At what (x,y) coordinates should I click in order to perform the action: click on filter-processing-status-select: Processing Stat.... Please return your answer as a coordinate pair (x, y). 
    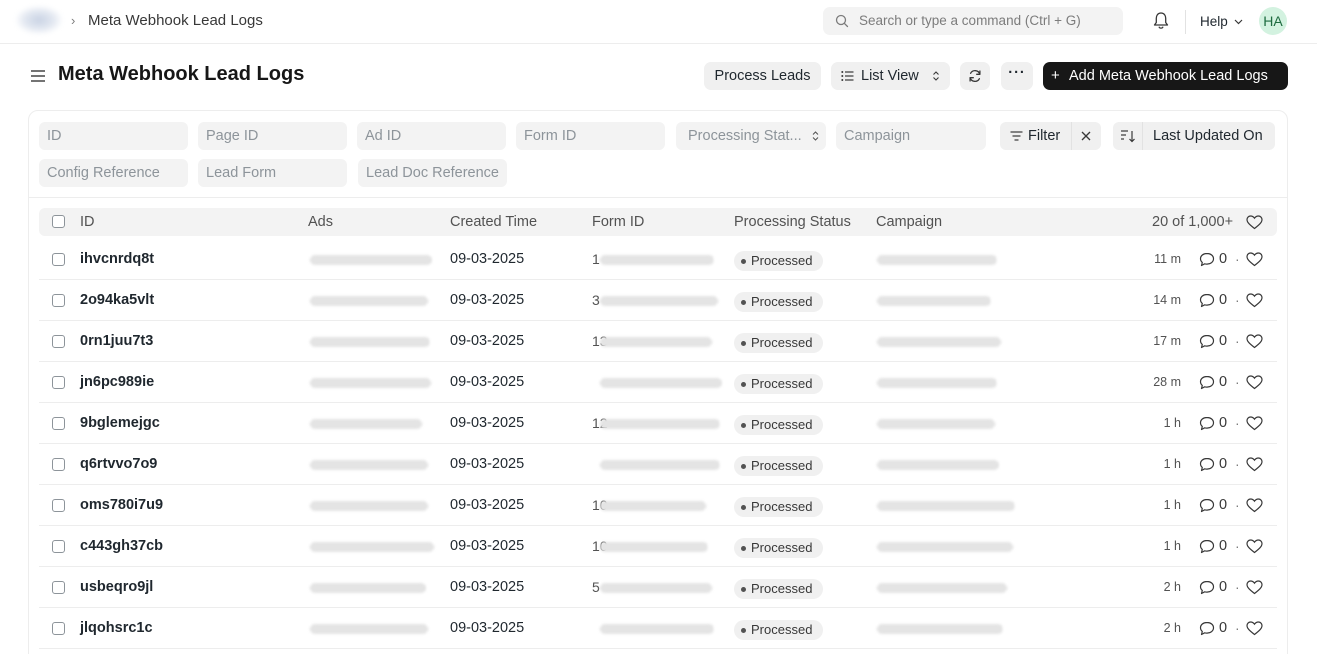
    Looking at the image, I should click on (751, 136).